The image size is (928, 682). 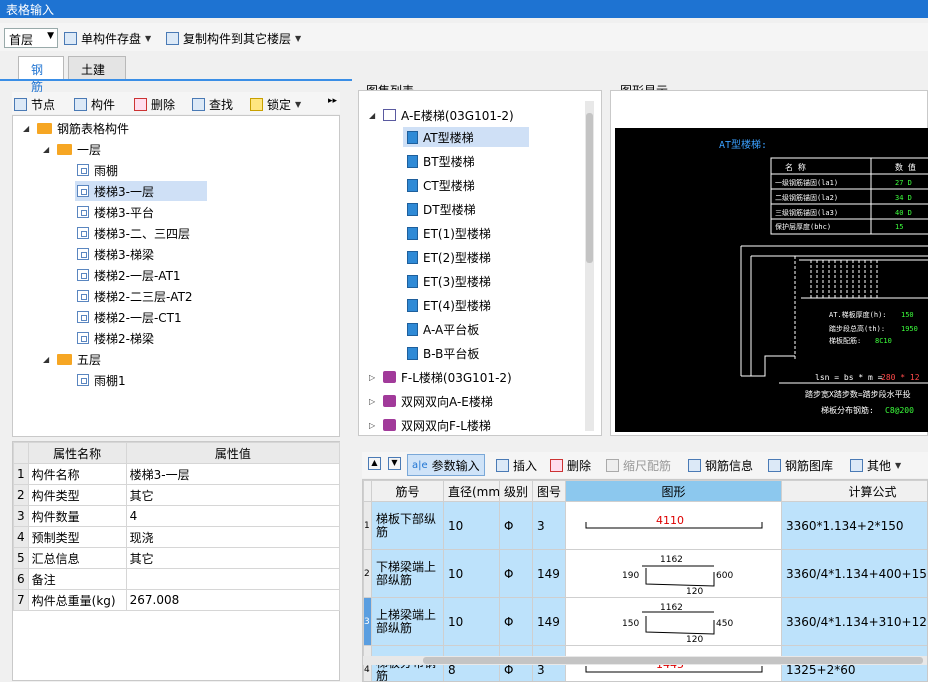 What do you see at coordinates (115, 254) in the screenshot?
I see `tree-item: 楼梯3-梯梁` at bounding box center [115, 254].